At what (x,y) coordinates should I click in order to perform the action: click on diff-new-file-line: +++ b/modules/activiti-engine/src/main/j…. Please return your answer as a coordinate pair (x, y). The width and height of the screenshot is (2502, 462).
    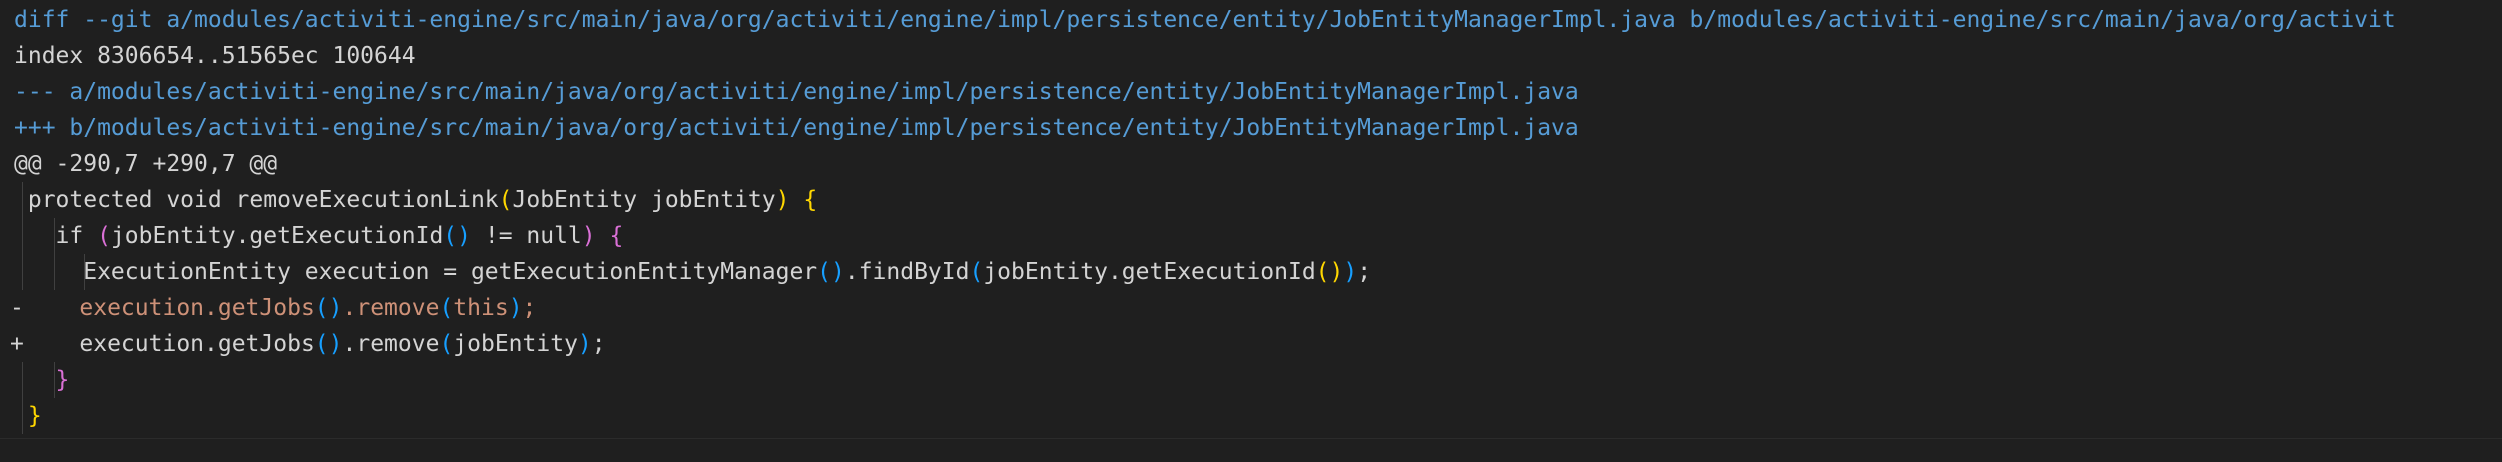
    Looking at the image, I should click on (796, 128).